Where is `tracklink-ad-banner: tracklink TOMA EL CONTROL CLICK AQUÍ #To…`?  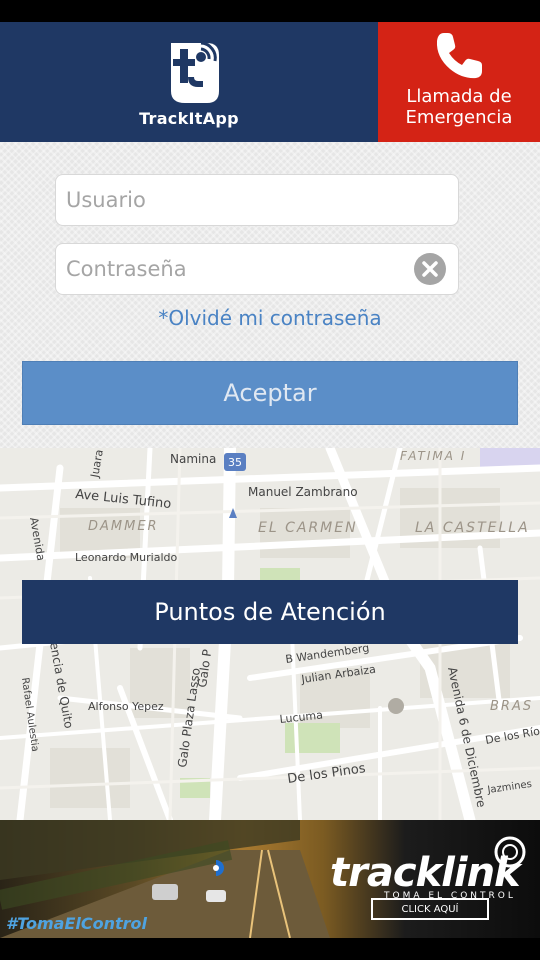 tracklink-ad-banner: tracklink TOMA EL CONTROL CLICK AQUÍ #To… is located at coordinates (270, 879).